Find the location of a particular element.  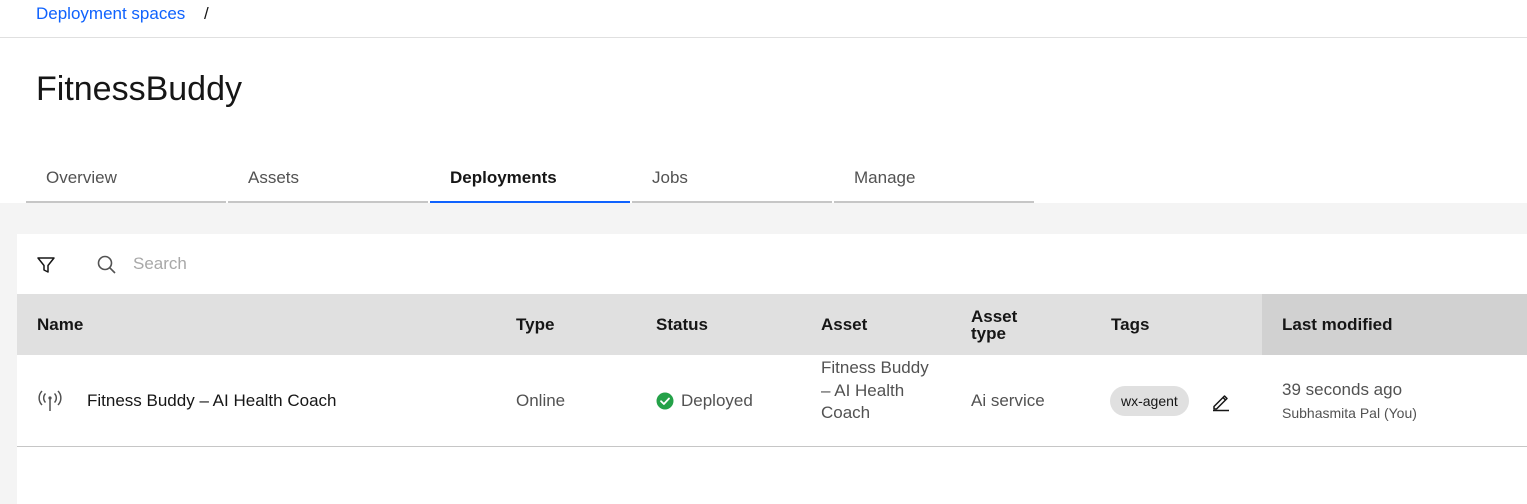

deployed-check-icon is located at coordinates (665, 401).